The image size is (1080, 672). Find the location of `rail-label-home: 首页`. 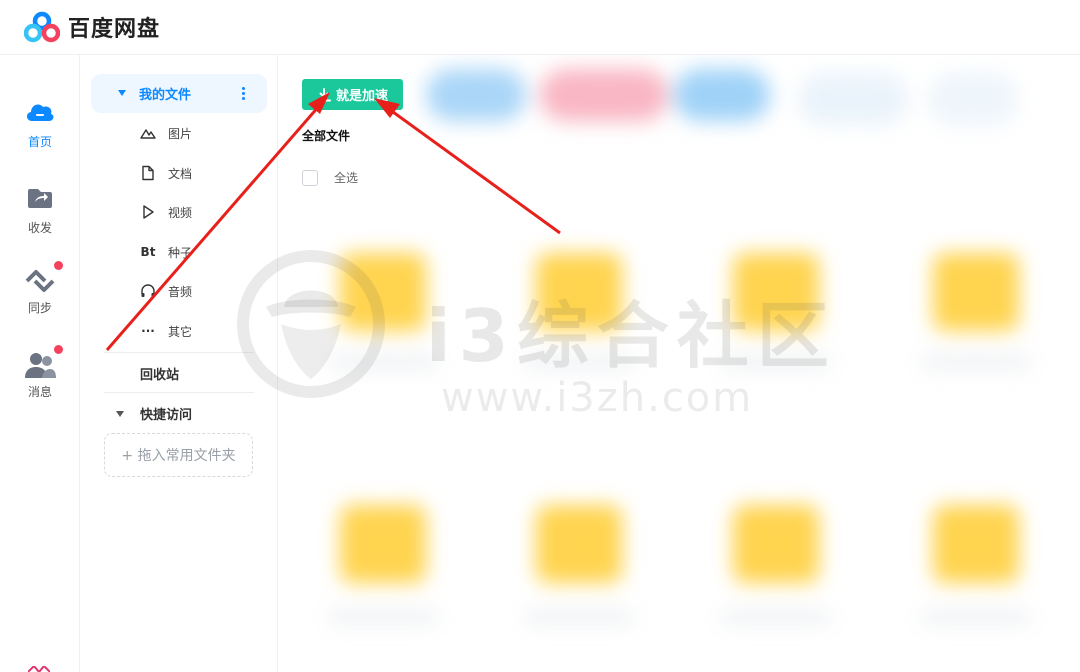

rail-label-home: 首页 is located at coordinates (39, 142).